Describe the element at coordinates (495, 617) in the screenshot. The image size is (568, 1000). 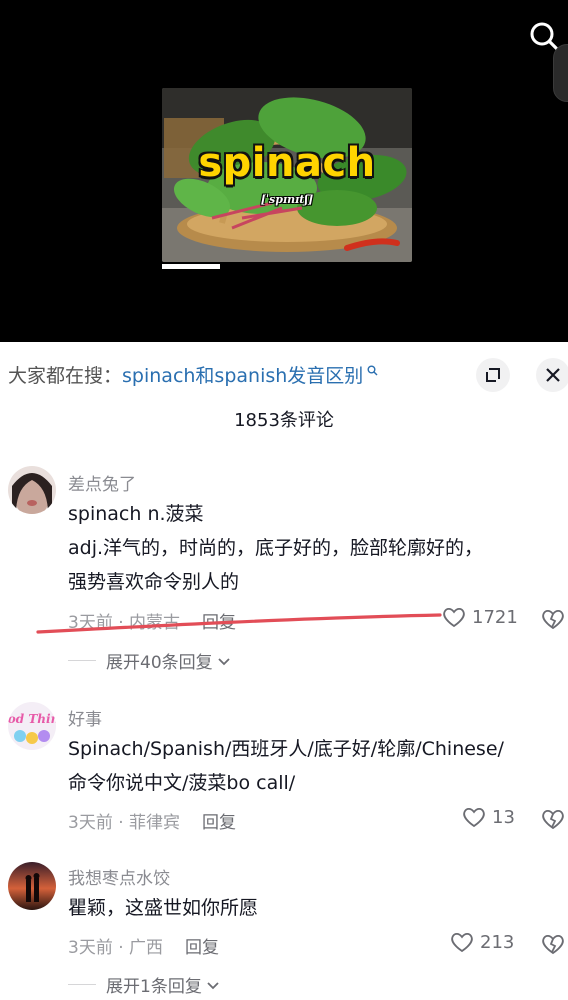
I see `like-count: 1721` at that location.